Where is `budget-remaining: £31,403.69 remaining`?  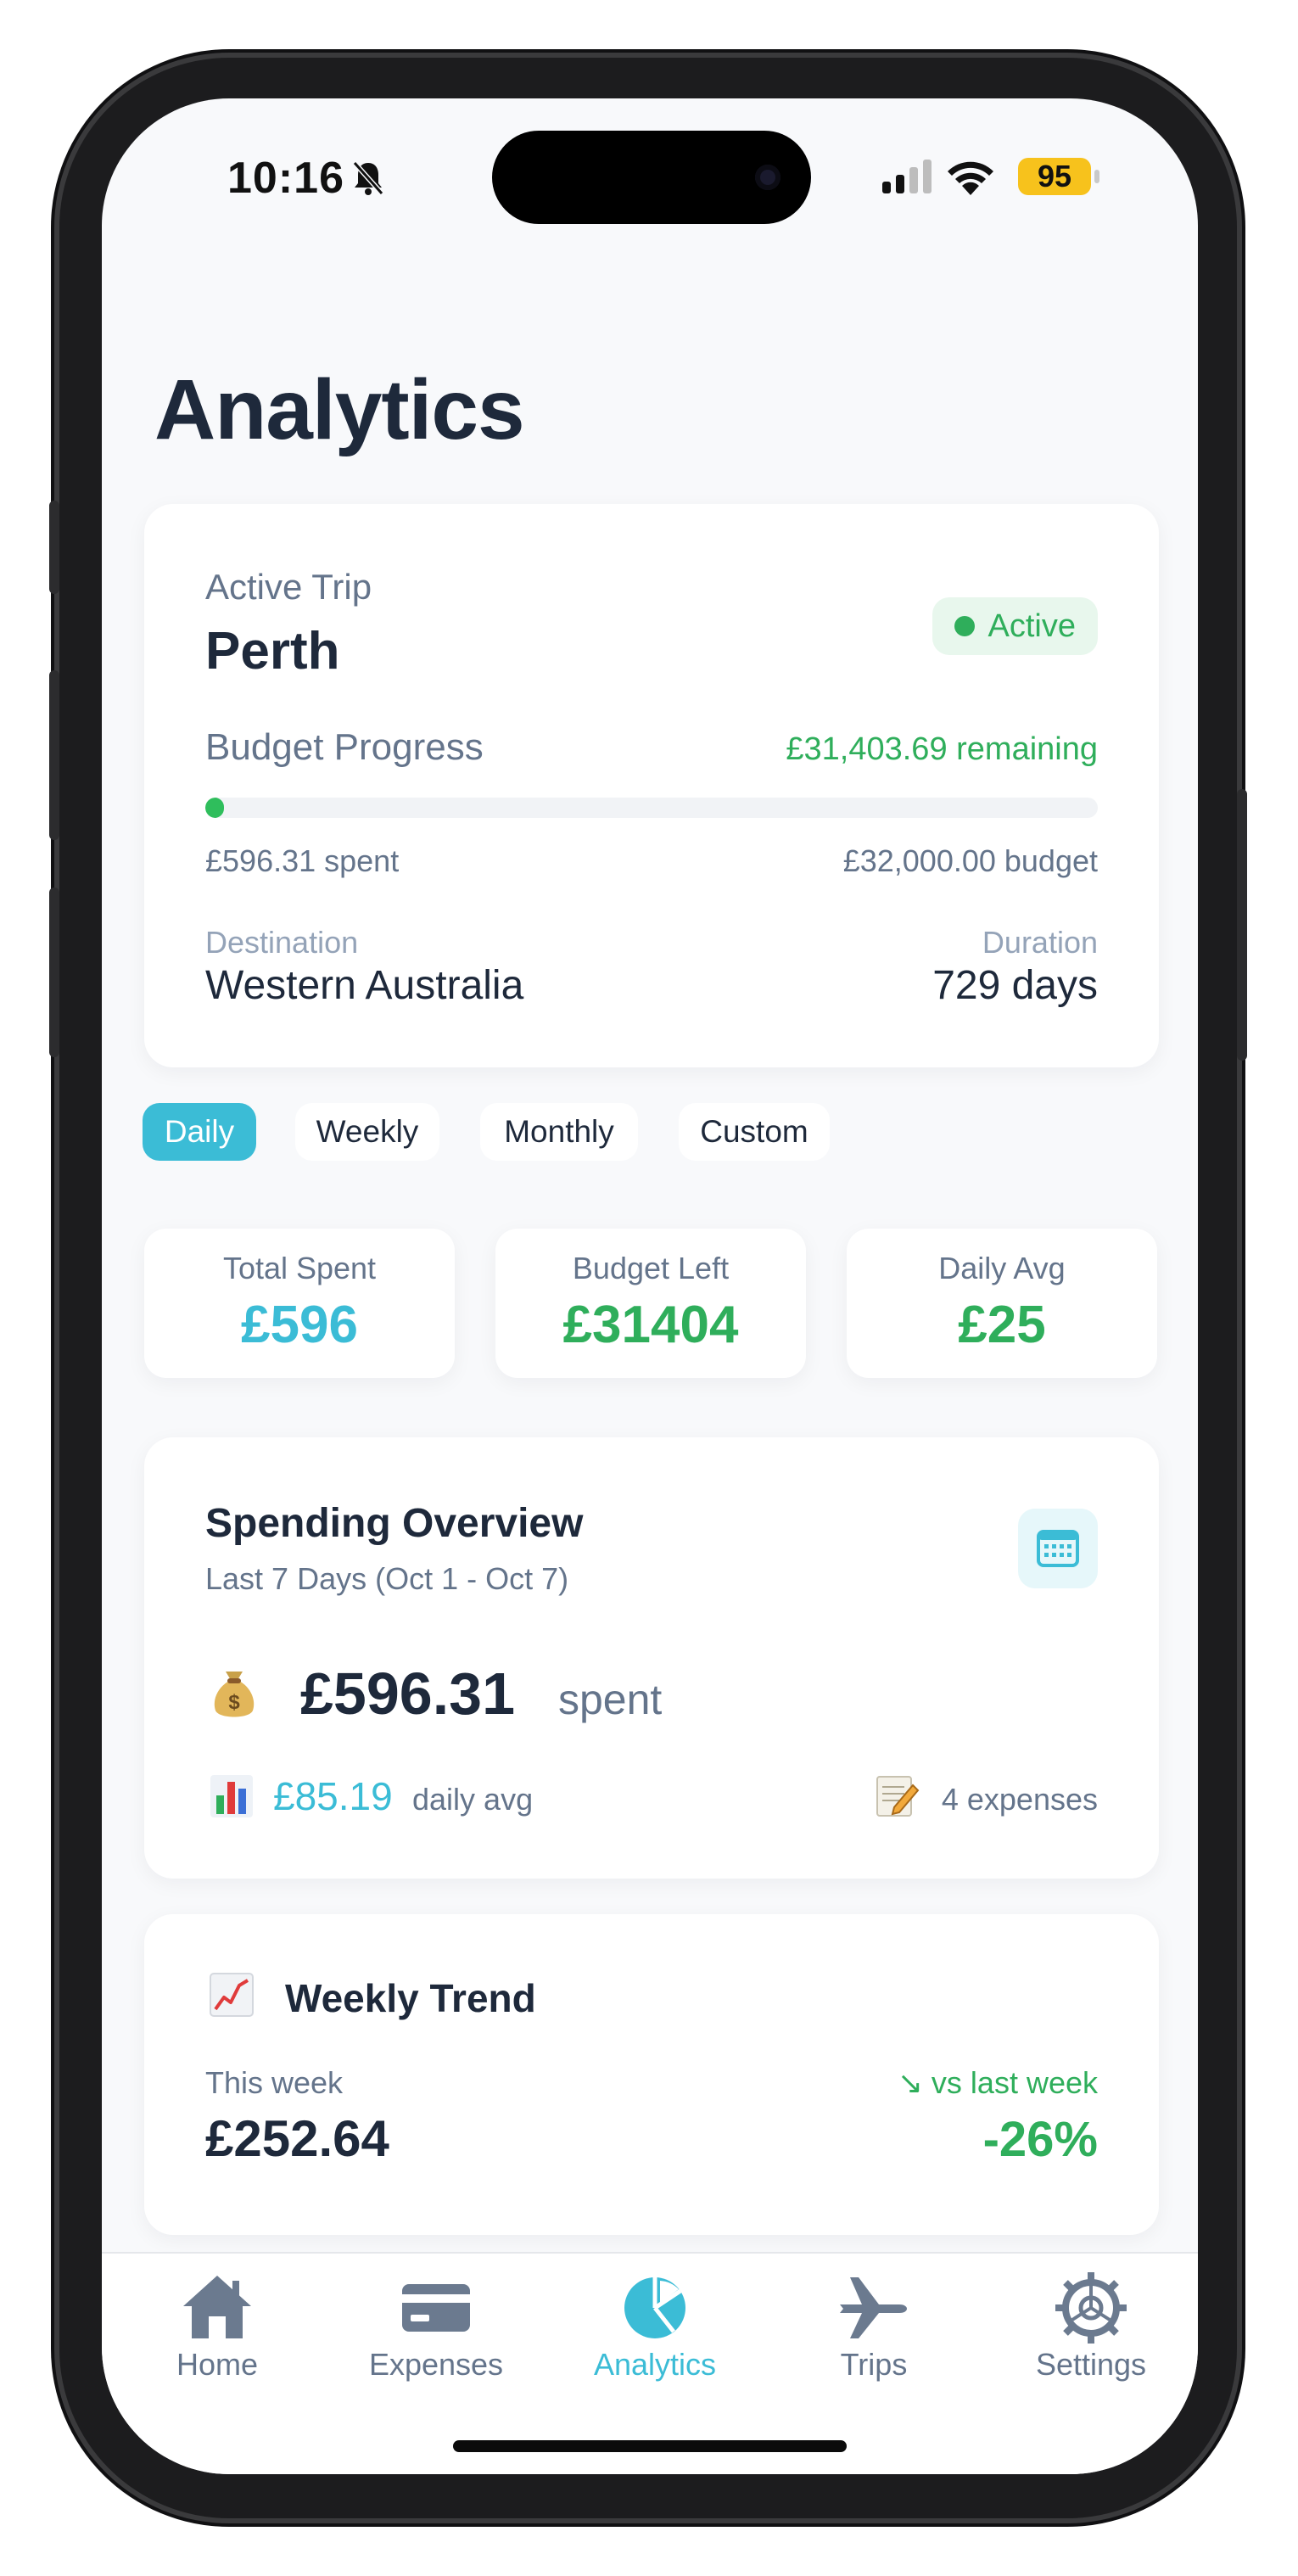
budget-remaining: £31,403.69 remaining is located at coordinates (942, 749).